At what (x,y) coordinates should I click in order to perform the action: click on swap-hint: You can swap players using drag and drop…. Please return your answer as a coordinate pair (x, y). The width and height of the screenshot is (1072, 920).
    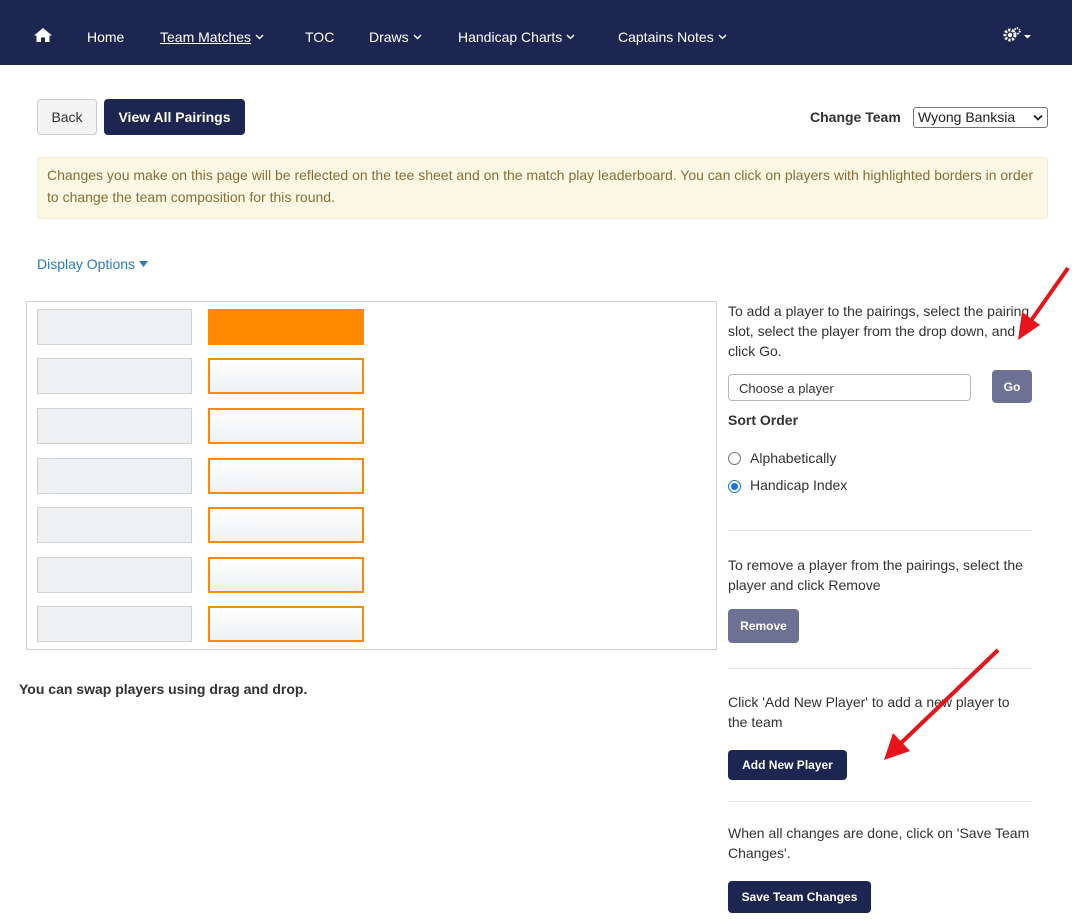
    Looking at the image, I should click on (163, 689).